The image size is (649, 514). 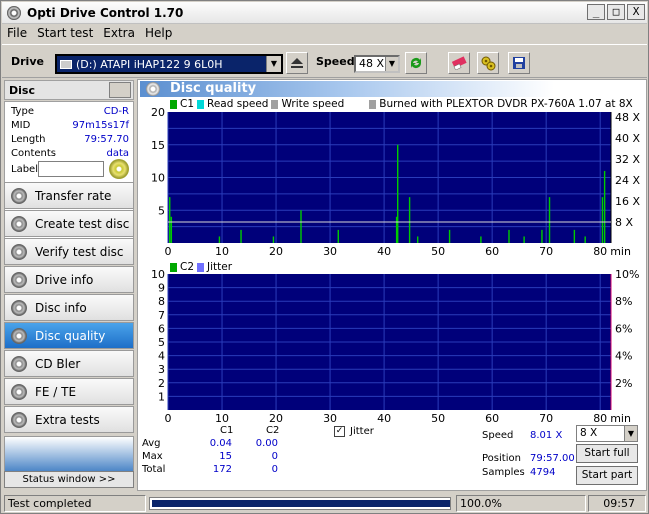 I want to click on test-speed-select: 8 X ▼, so click(x=607, y=433).